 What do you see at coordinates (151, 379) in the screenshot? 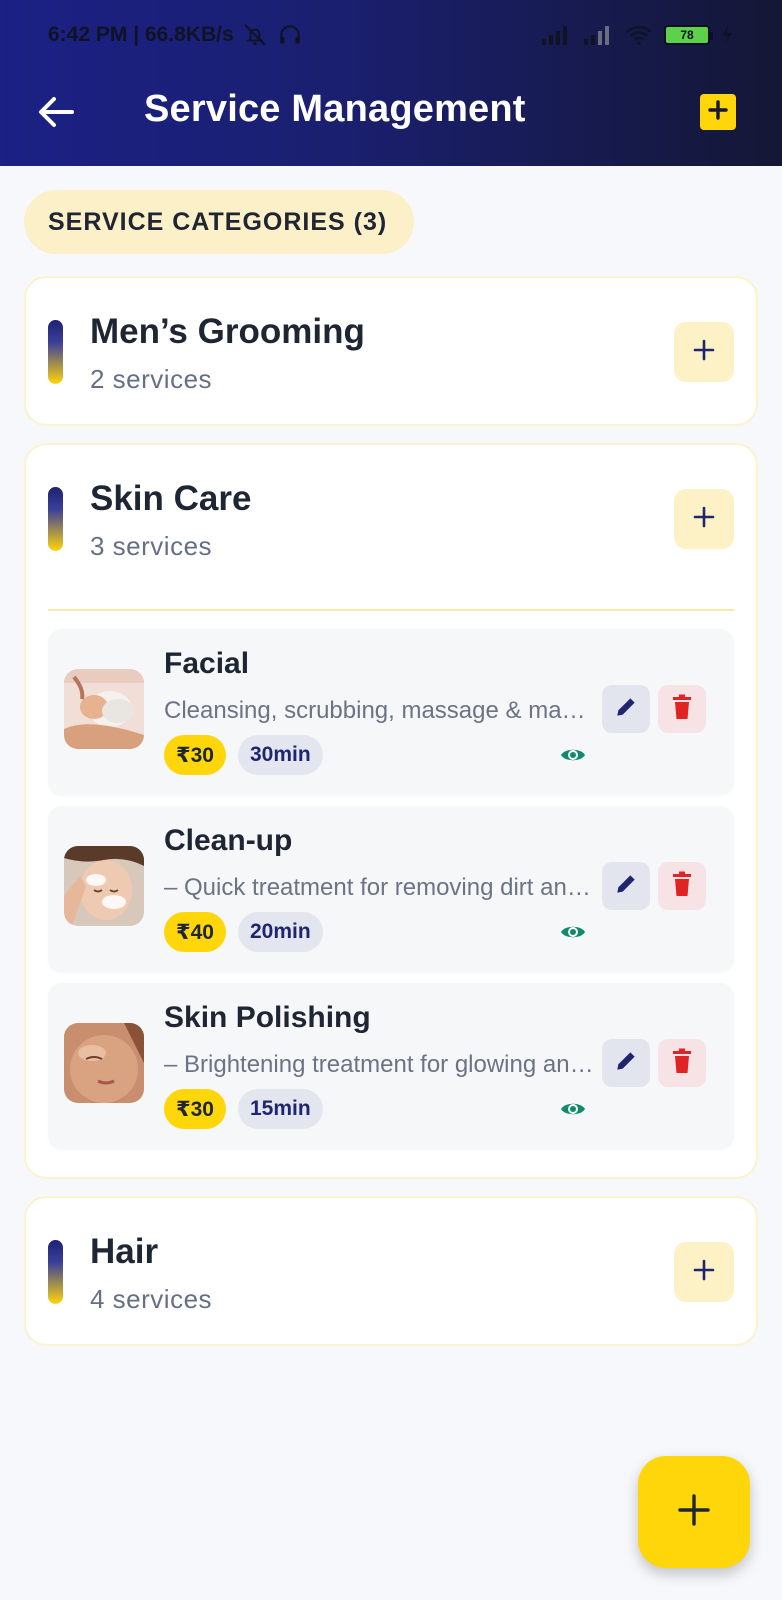
I see `category-count: 2 services` at bounding box center [151, 379].